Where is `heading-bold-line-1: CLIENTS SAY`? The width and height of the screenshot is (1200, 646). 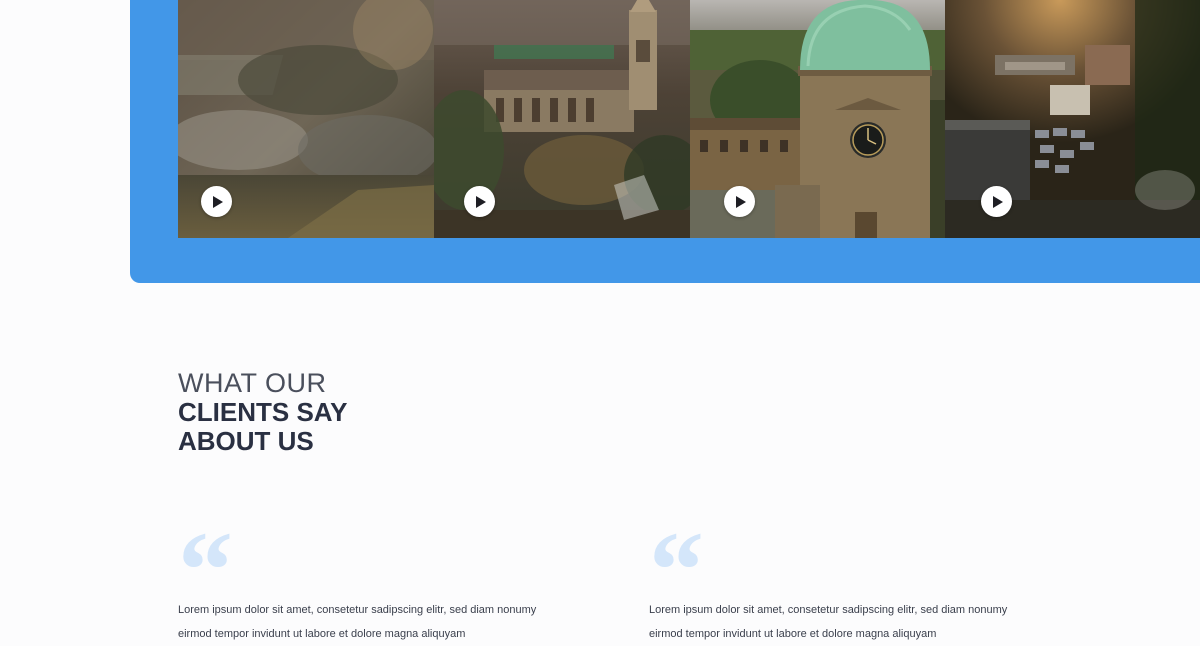 heading-bold-line-1: CLIENTS SAY is located at coordinates (263, 412).